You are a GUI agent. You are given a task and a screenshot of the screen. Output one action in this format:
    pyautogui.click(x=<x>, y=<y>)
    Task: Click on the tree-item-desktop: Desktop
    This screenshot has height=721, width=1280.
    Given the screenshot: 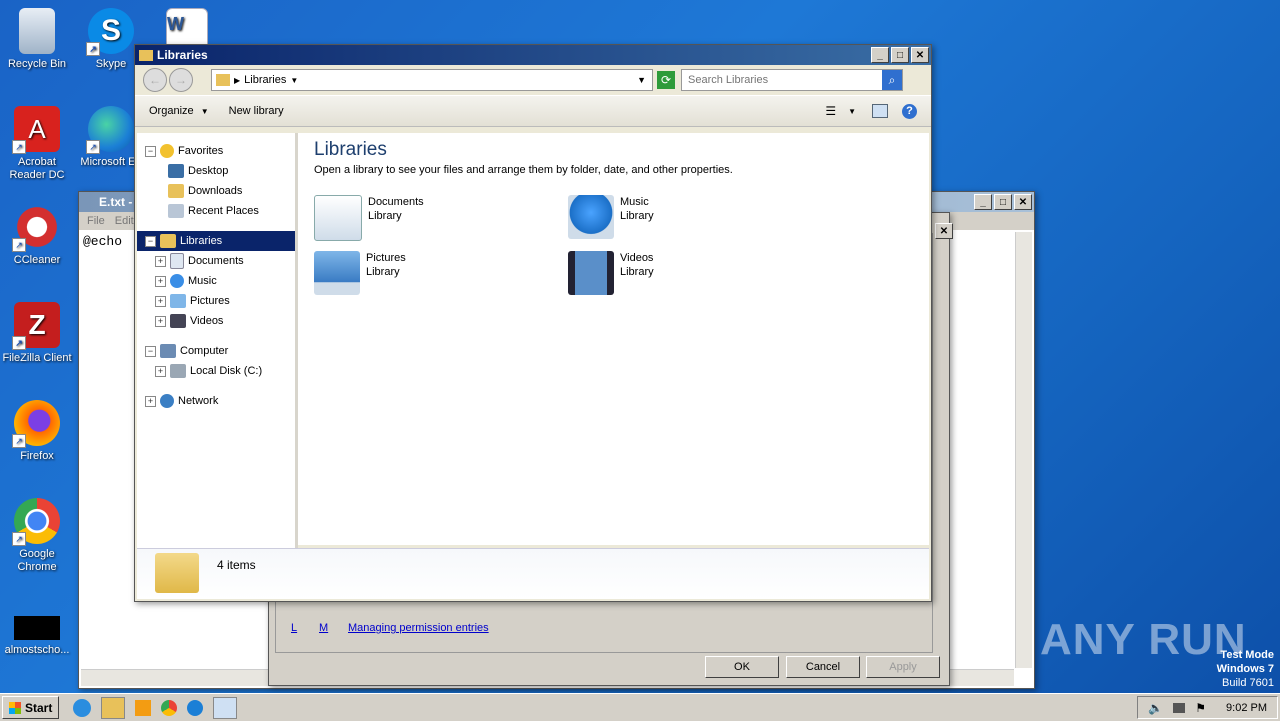 What is the action you would take?
    pyautogui.click(x=216, y=171)
    